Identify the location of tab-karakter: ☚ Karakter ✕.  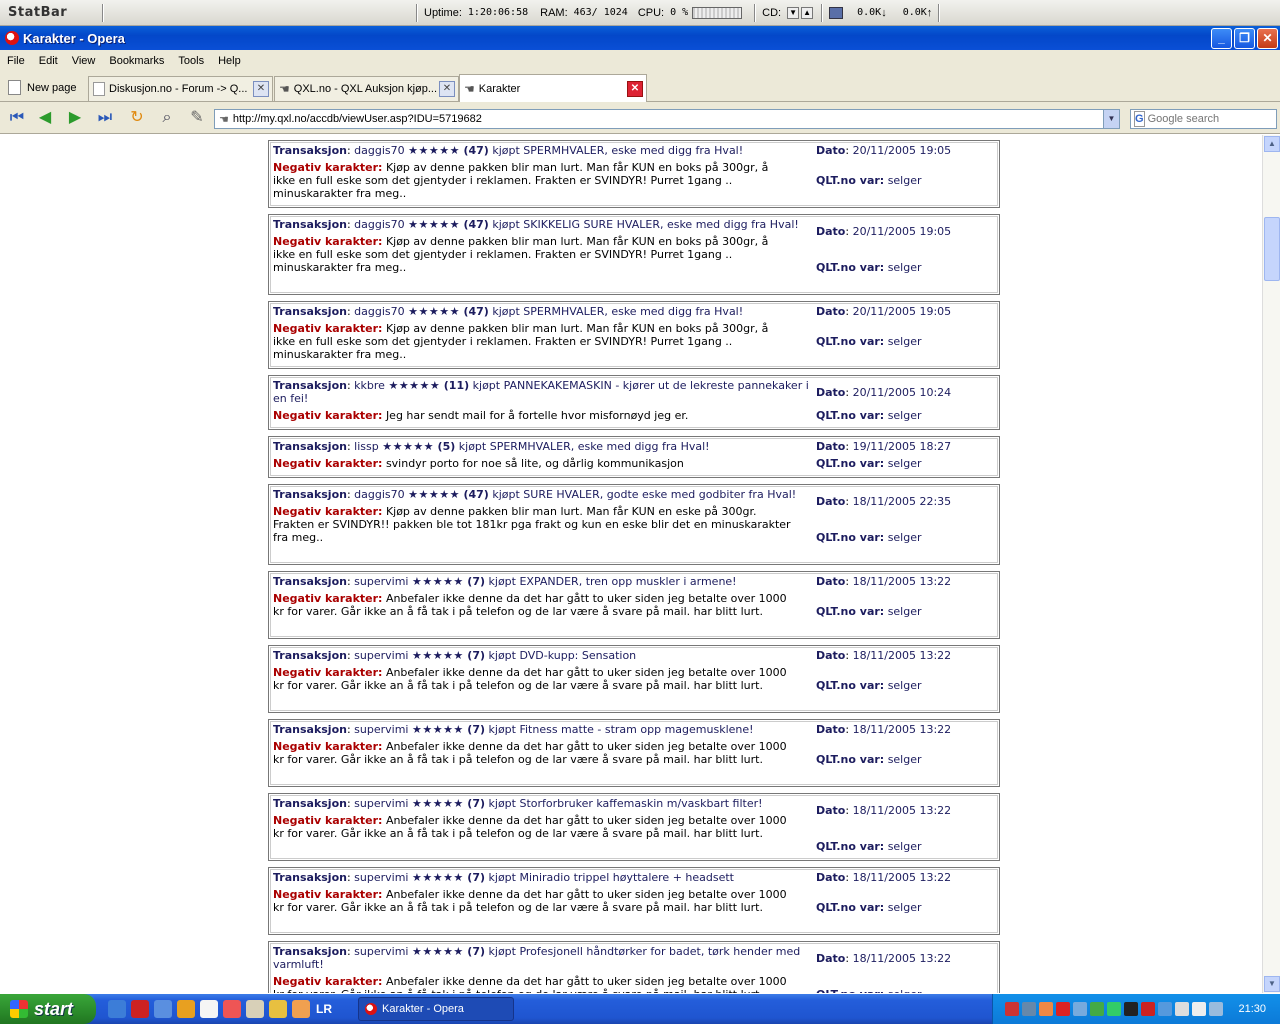
(553, 88).